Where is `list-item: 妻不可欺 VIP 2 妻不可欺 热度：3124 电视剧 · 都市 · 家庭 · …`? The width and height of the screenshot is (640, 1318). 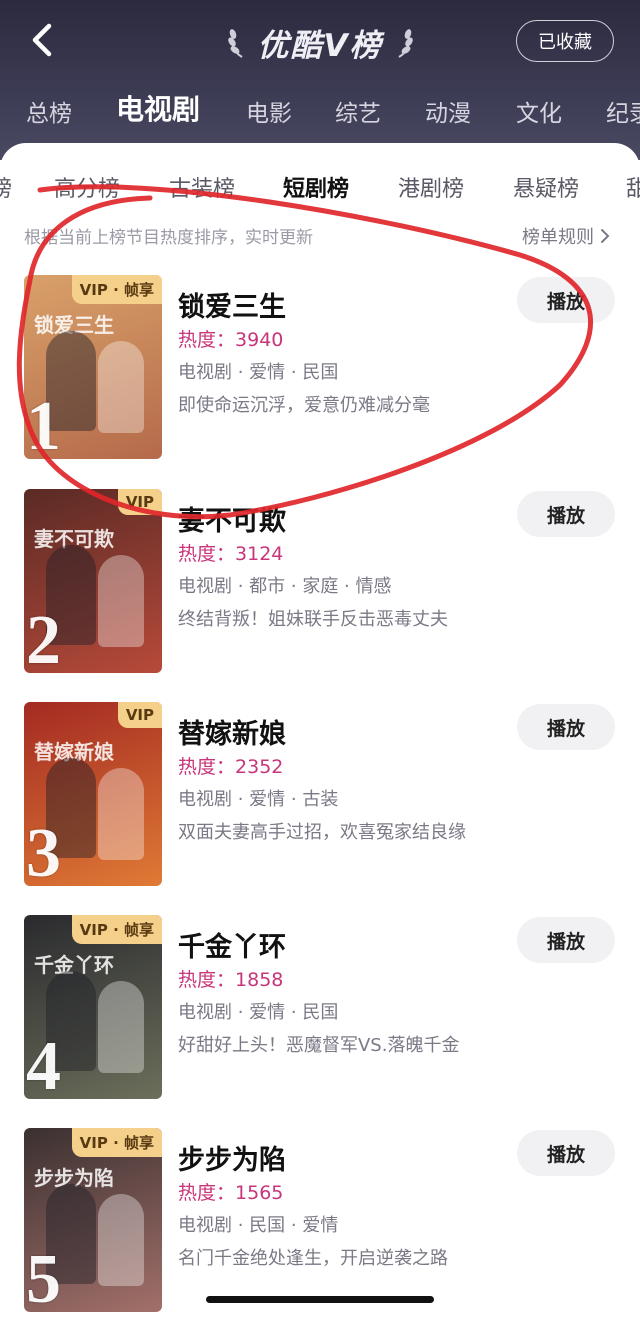 list-item: 妻不可欺 VIP 2 妻不可欺 热度：3124 电视剧 · 都市 · 家庭 · … is located at coordinates (320, 584).